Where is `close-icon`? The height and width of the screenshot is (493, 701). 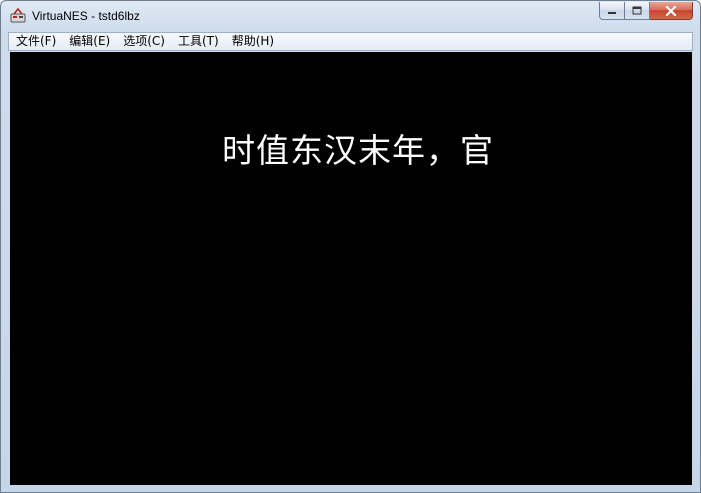
close-icon is located at coordinates (671, 10).